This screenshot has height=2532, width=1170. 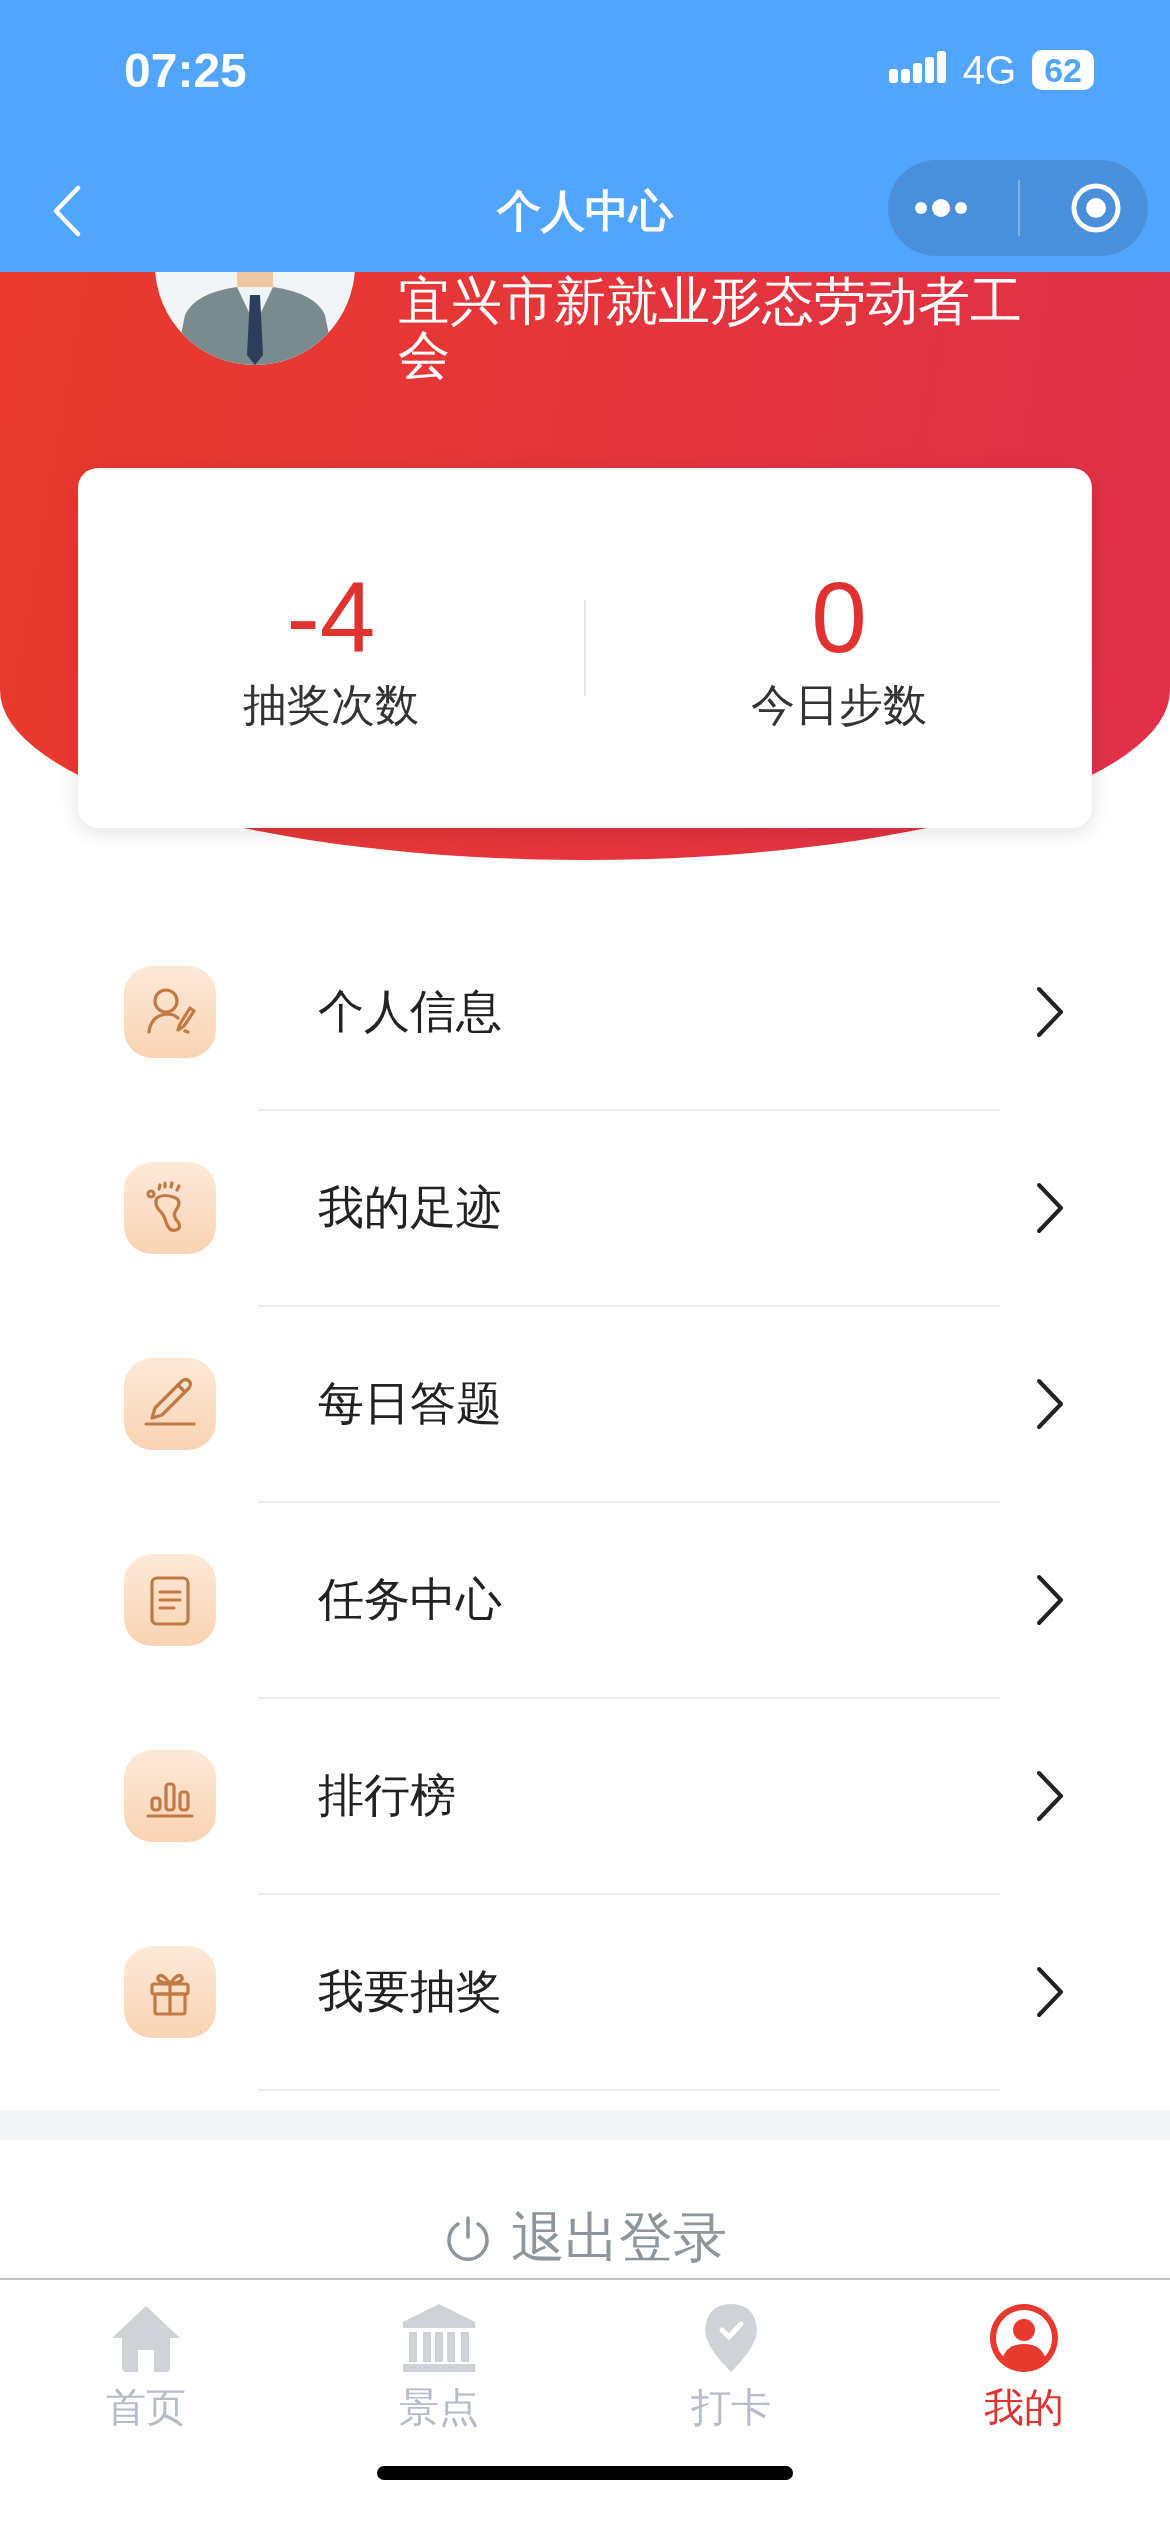 What do you see at coordinates (585, 1405) in the screenshot?
I see `menu-item: 每日答题` at bounding box center [585, 1405].